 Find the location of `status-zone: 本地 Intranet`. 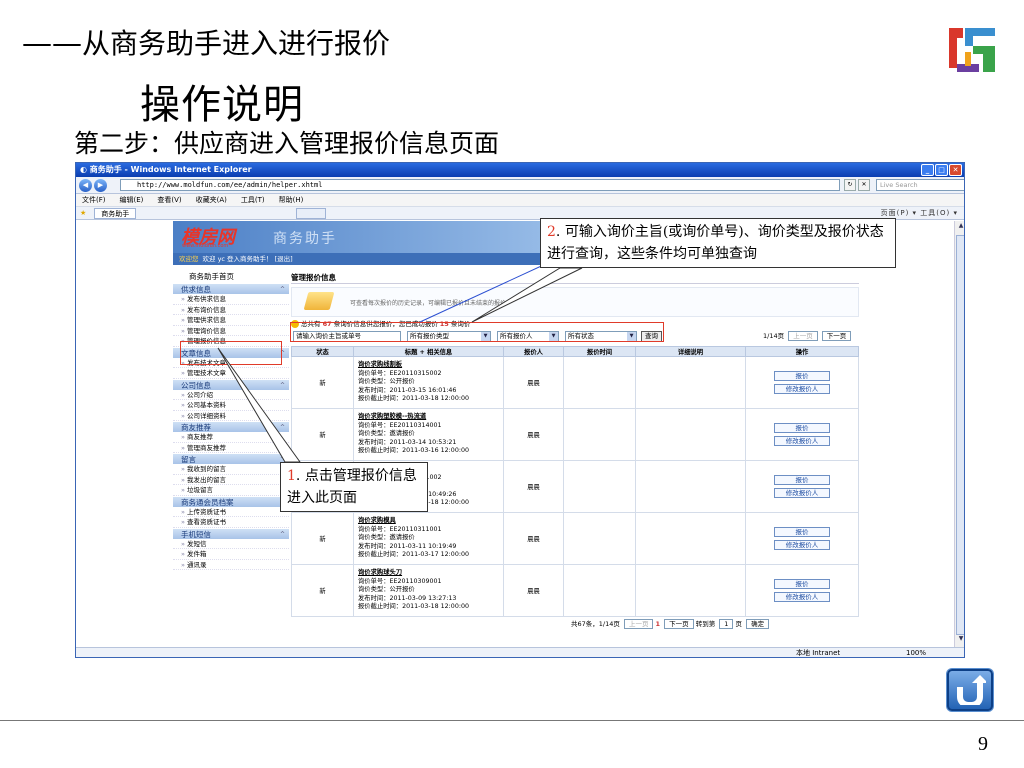

status-zone: 本地 Intranet is located at coordinates (818, 653).